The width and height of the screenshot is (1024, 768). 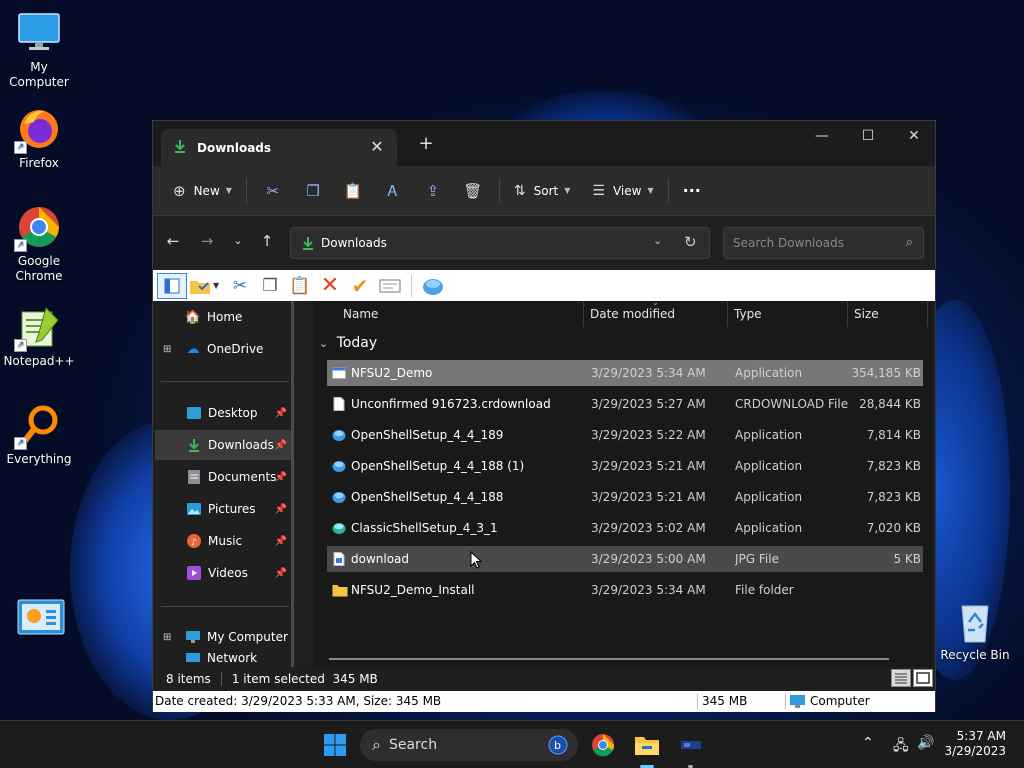 I want to click on computer-icon, so click(x=193, y=637).